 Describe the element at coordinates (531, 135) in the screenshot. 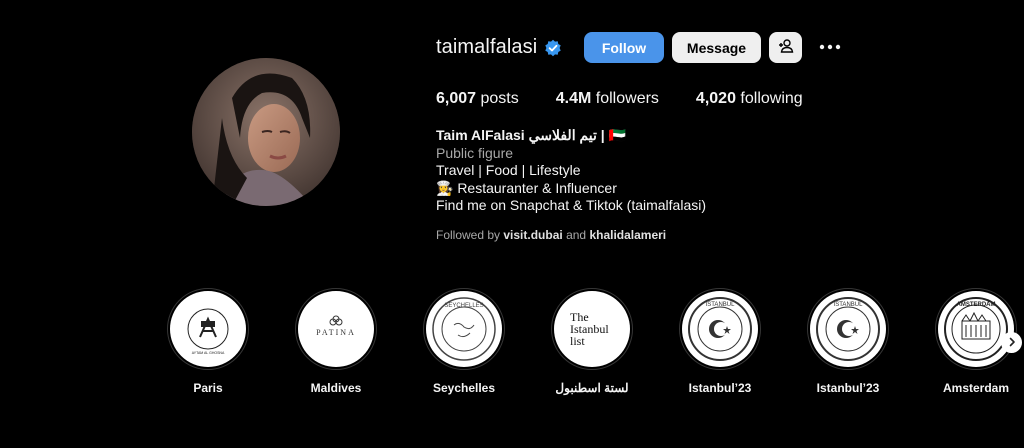

I see `full-name: Taim AlFalasi تيم الفلاسي | 🇦🇪` at that location.